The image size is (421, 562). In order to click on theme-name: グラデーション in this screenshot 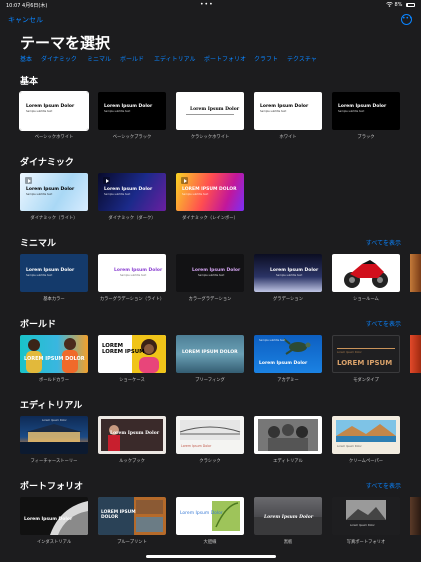, I will do `click(288, 299)`.